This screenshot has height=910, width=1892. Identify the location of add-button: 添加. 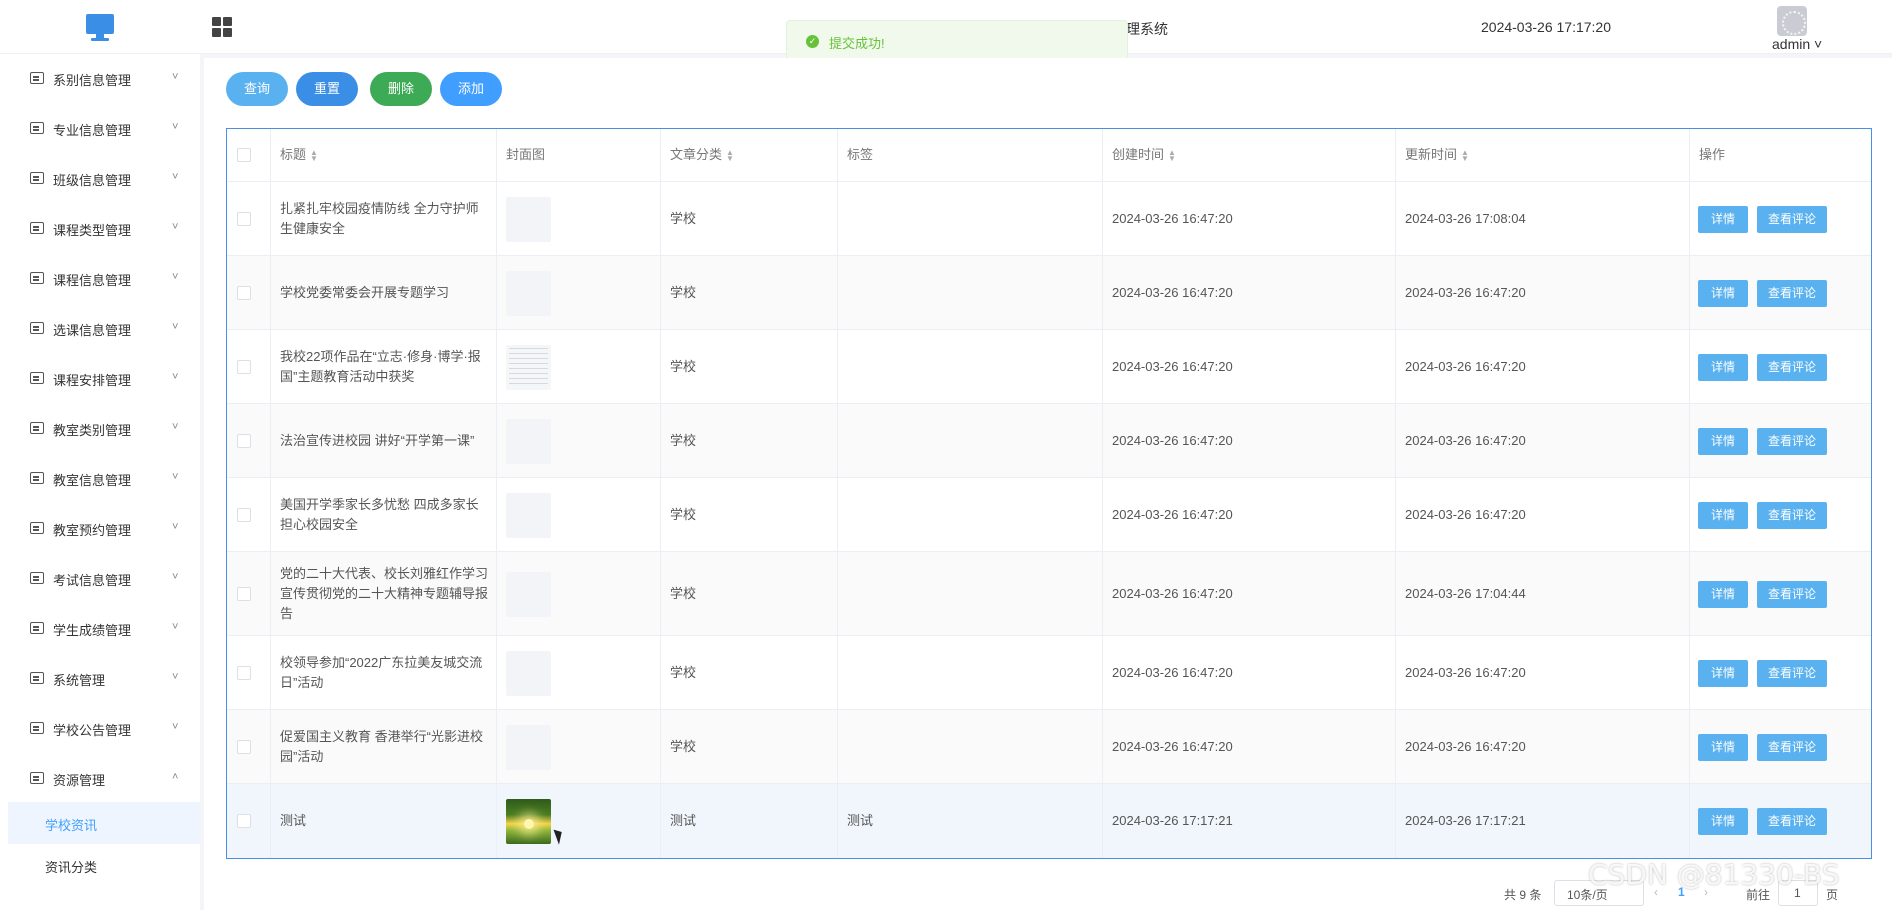
(471, 89).